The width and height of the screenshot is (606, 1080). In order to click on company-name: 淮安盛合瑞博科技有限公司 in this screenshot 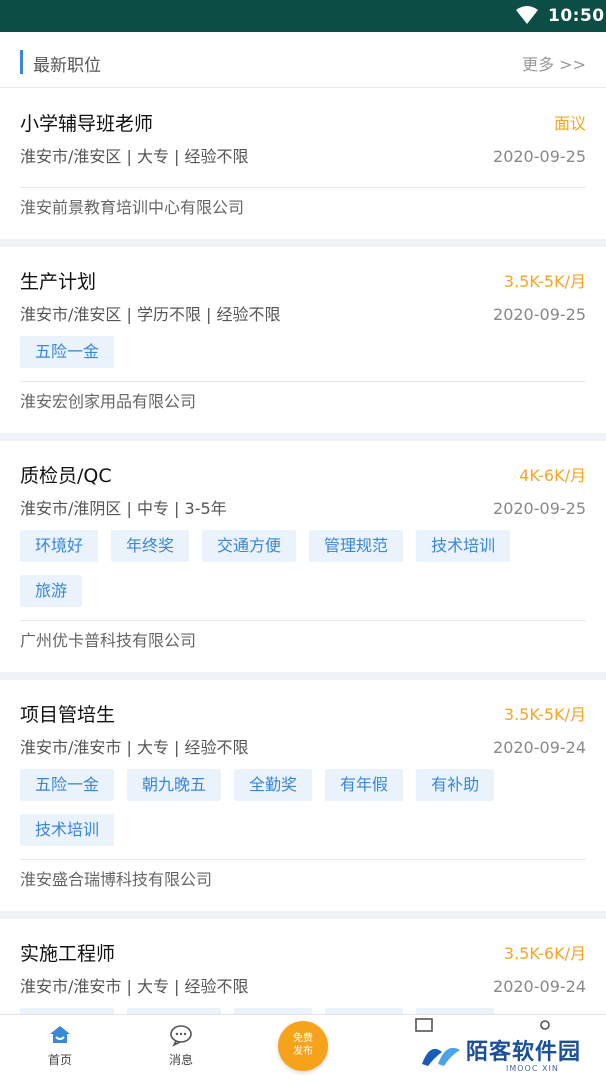, I will do `click(116, 879)`.